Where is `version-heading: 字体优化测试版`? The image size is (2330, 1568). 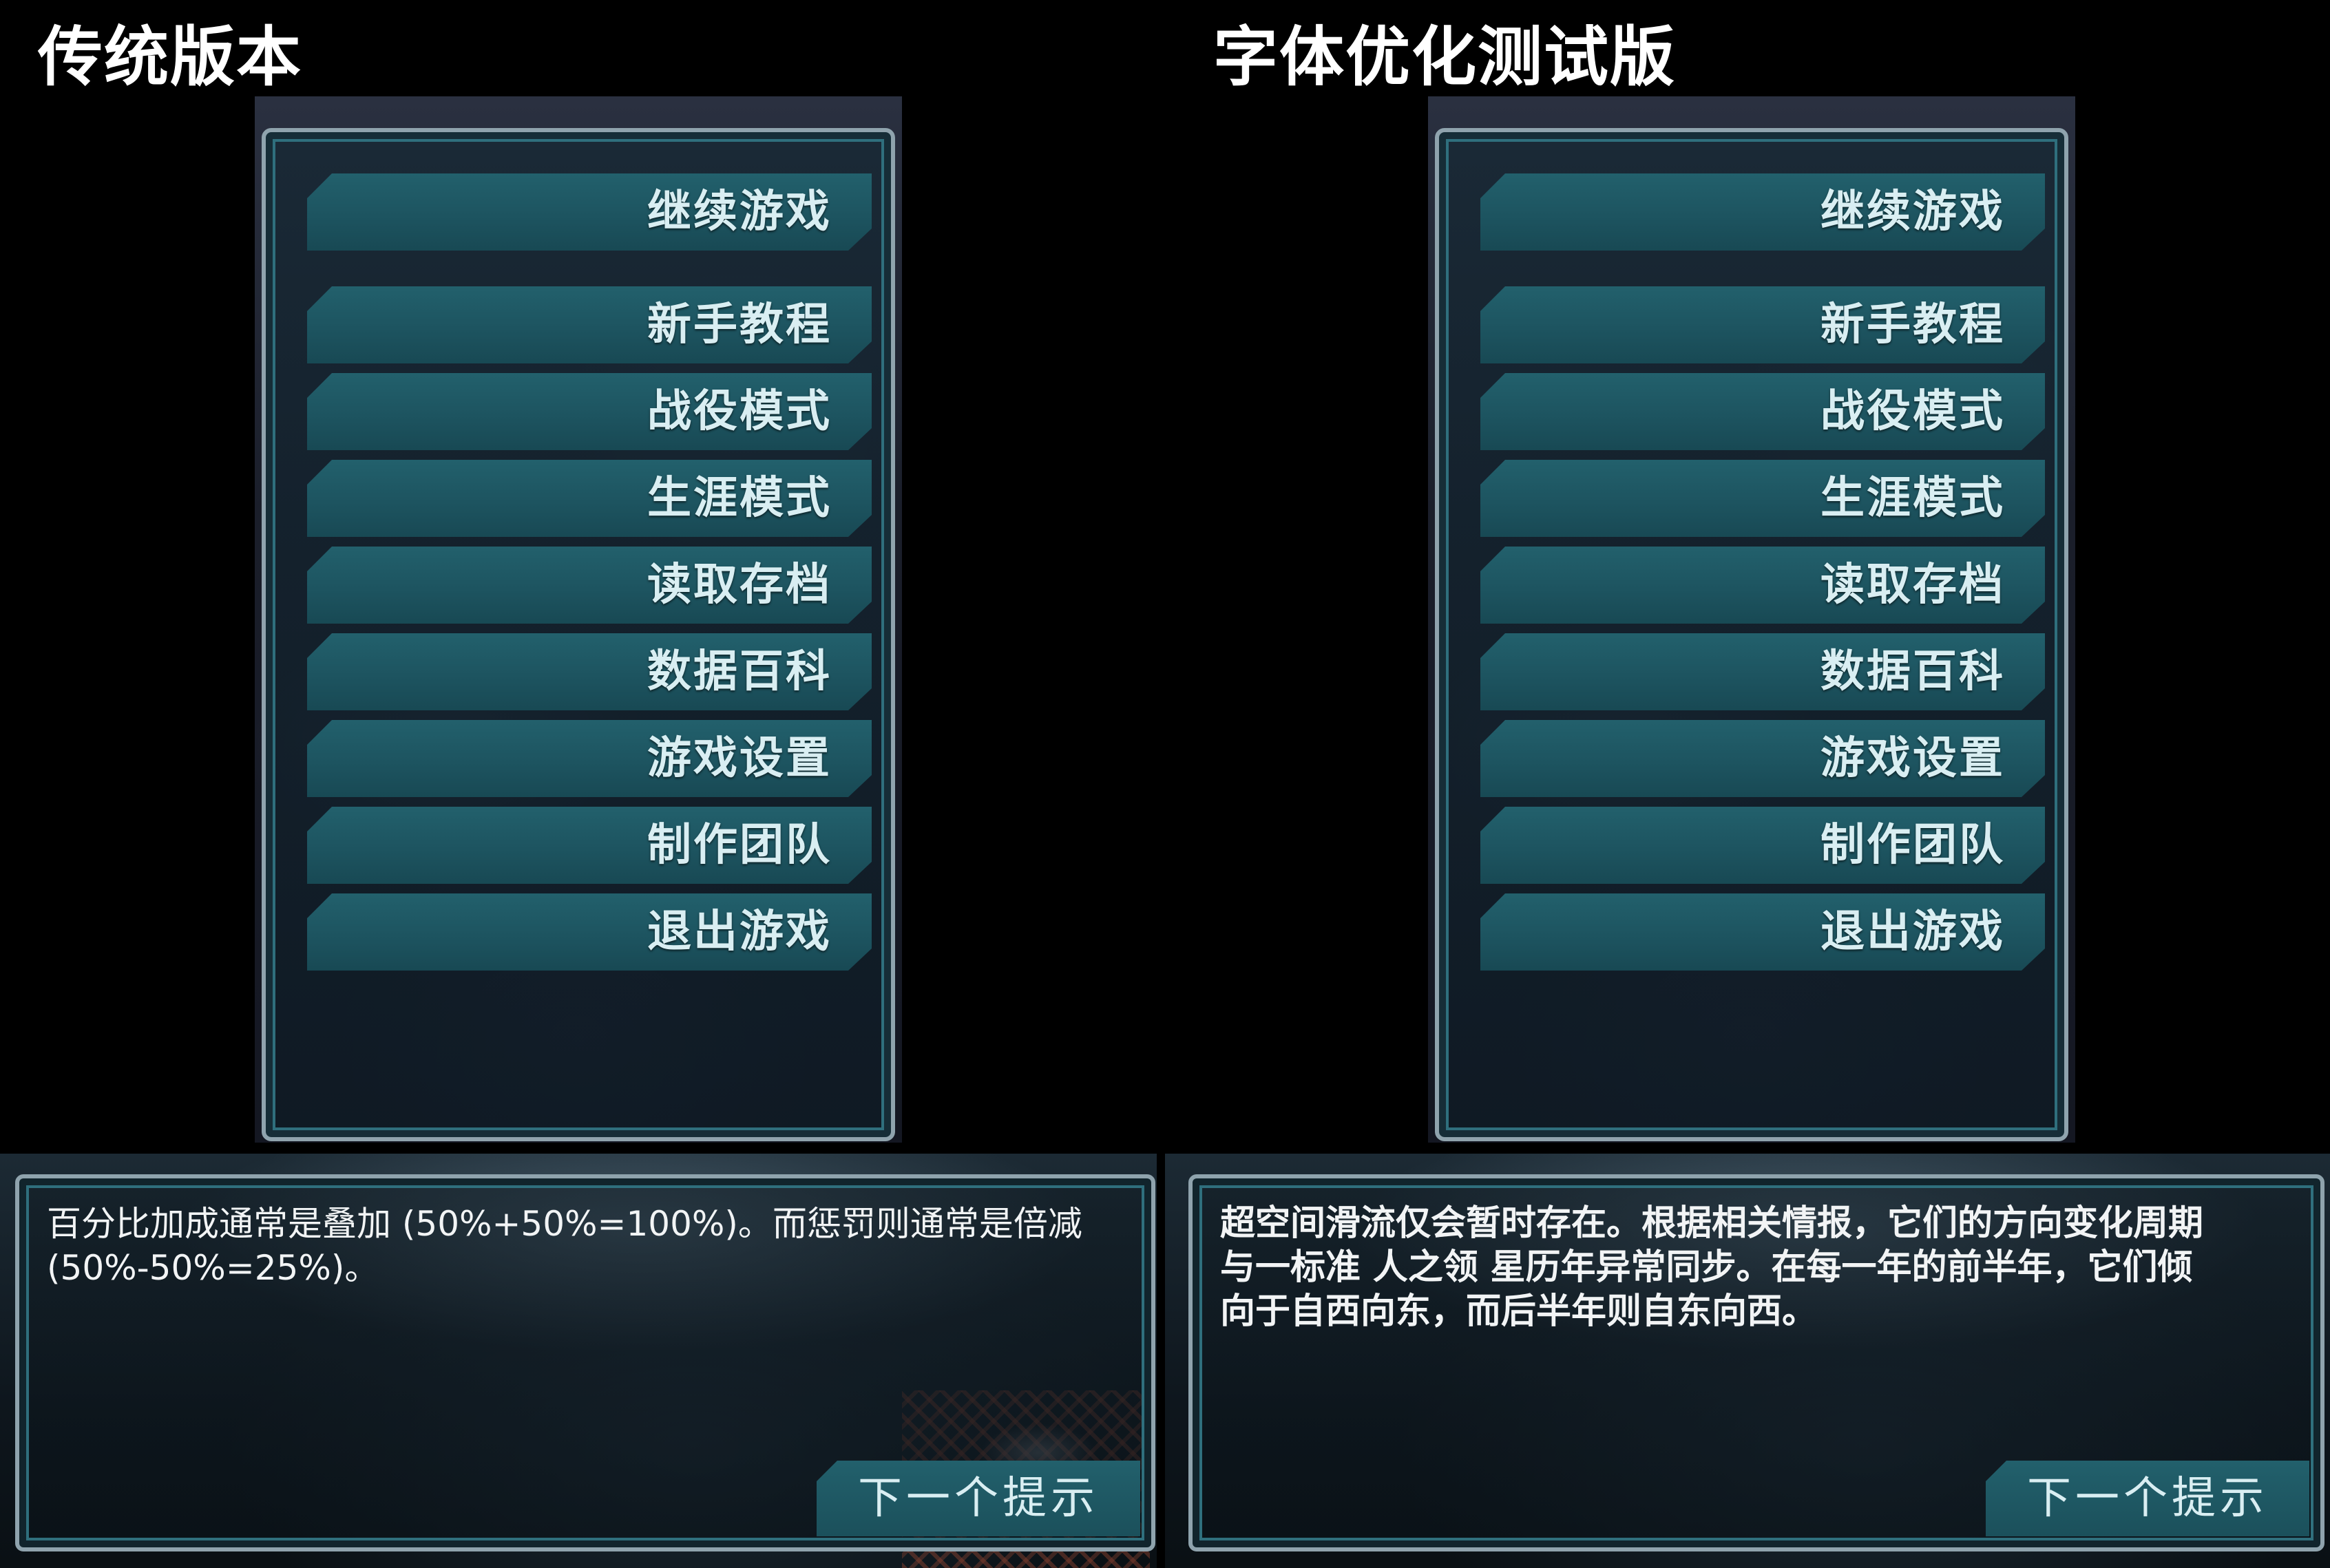 version-heading: 字体优化测试版 is located at coordinates (1445, 57).